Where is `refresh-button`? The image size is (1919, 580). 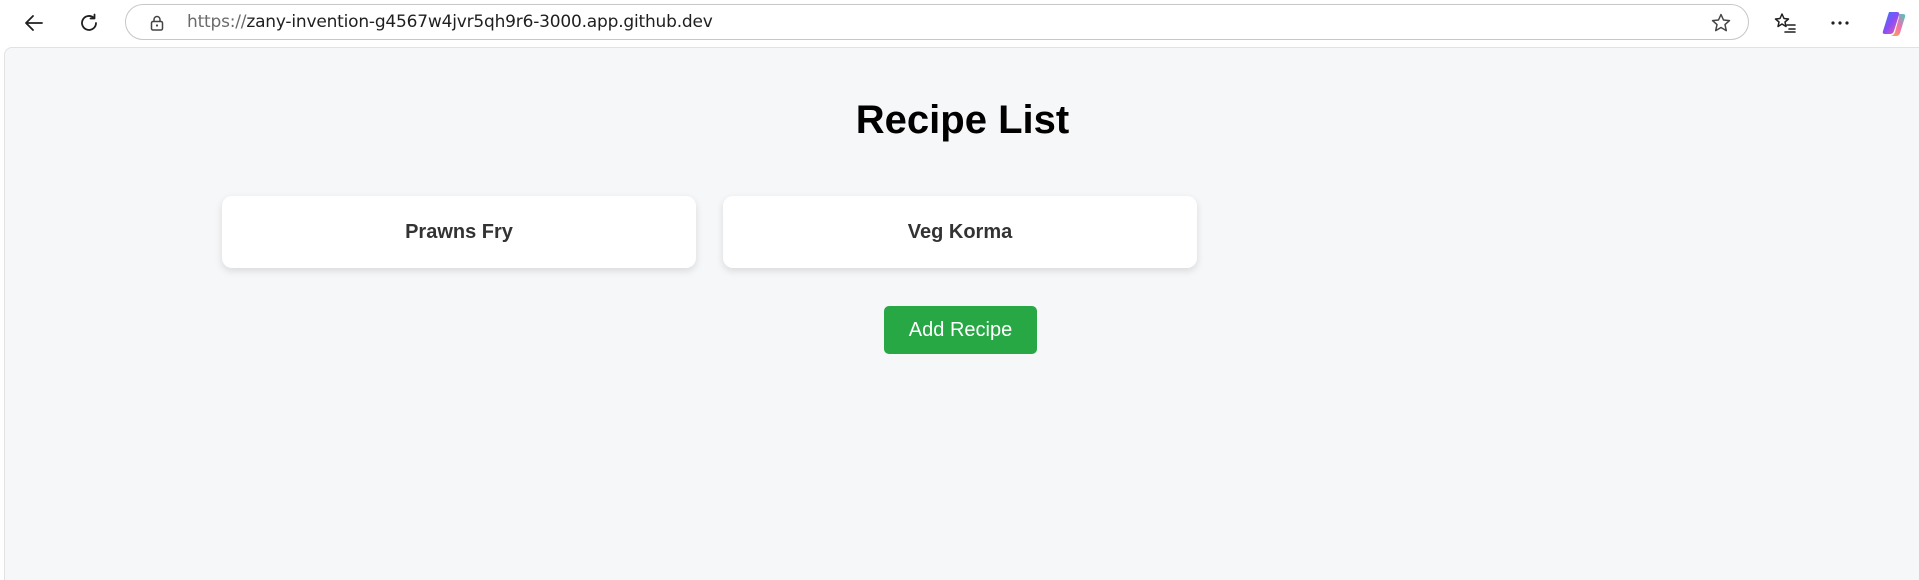
refresh-button is located at coordinates (89, 23).